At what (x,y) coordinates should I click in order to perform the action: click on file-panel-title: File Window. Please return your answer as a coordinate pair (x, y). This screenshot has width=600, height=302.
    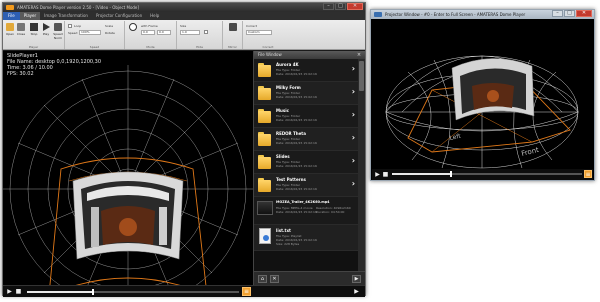
    Looking at the image, I should click on (270, 54).